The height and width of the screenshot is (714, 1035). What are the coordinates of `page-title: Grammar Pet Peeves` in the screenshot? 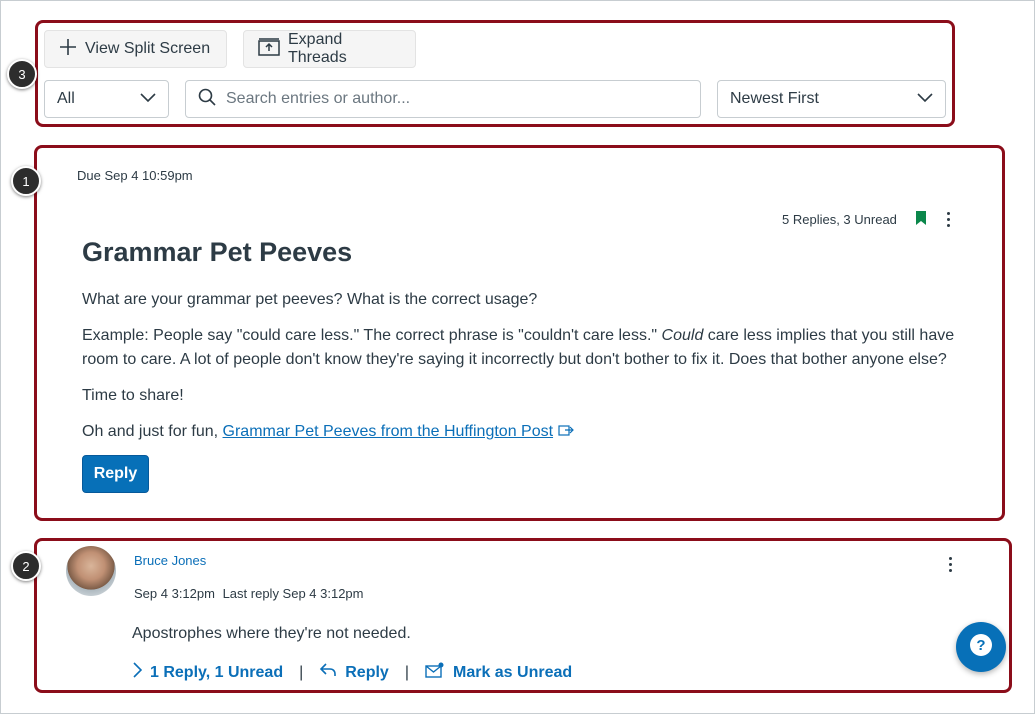 It's located at (217, 252).